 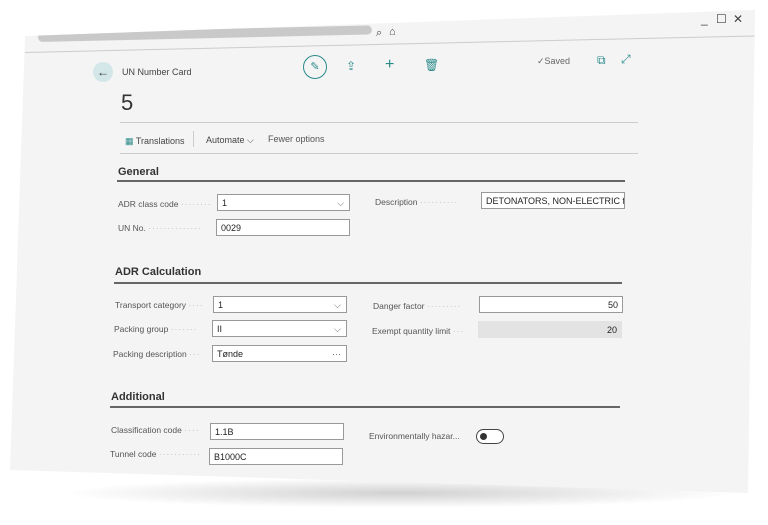 What do you see at coordinates (371, 181) in the screenshot?
I see `general-underline` at bounding box center [371, 181].